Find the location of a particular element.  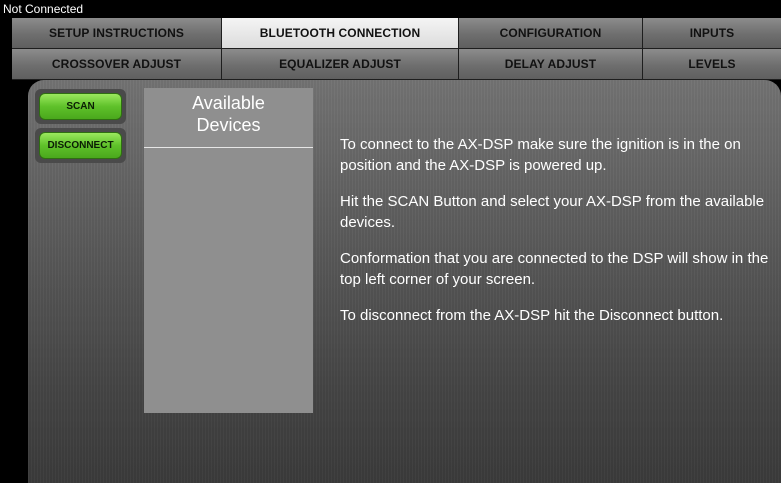

tab-configuration: CONFIGURATION is located at coordinates (551, 33).